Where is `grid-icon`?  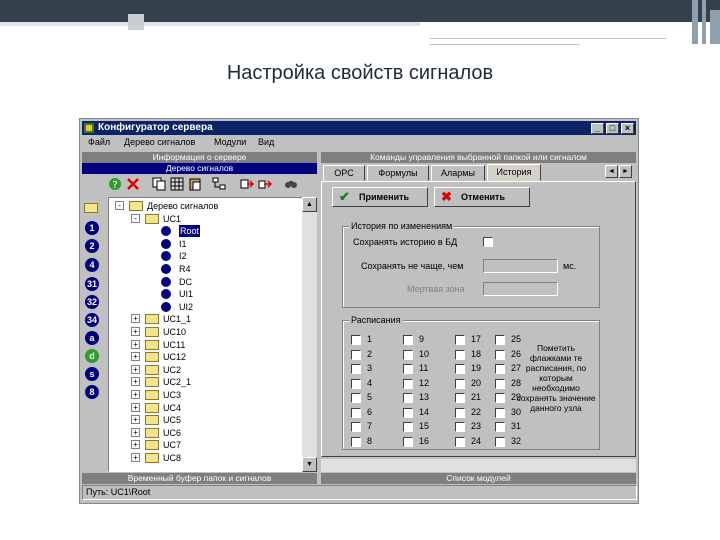 grid-icon is located at coordinates (177, 184).